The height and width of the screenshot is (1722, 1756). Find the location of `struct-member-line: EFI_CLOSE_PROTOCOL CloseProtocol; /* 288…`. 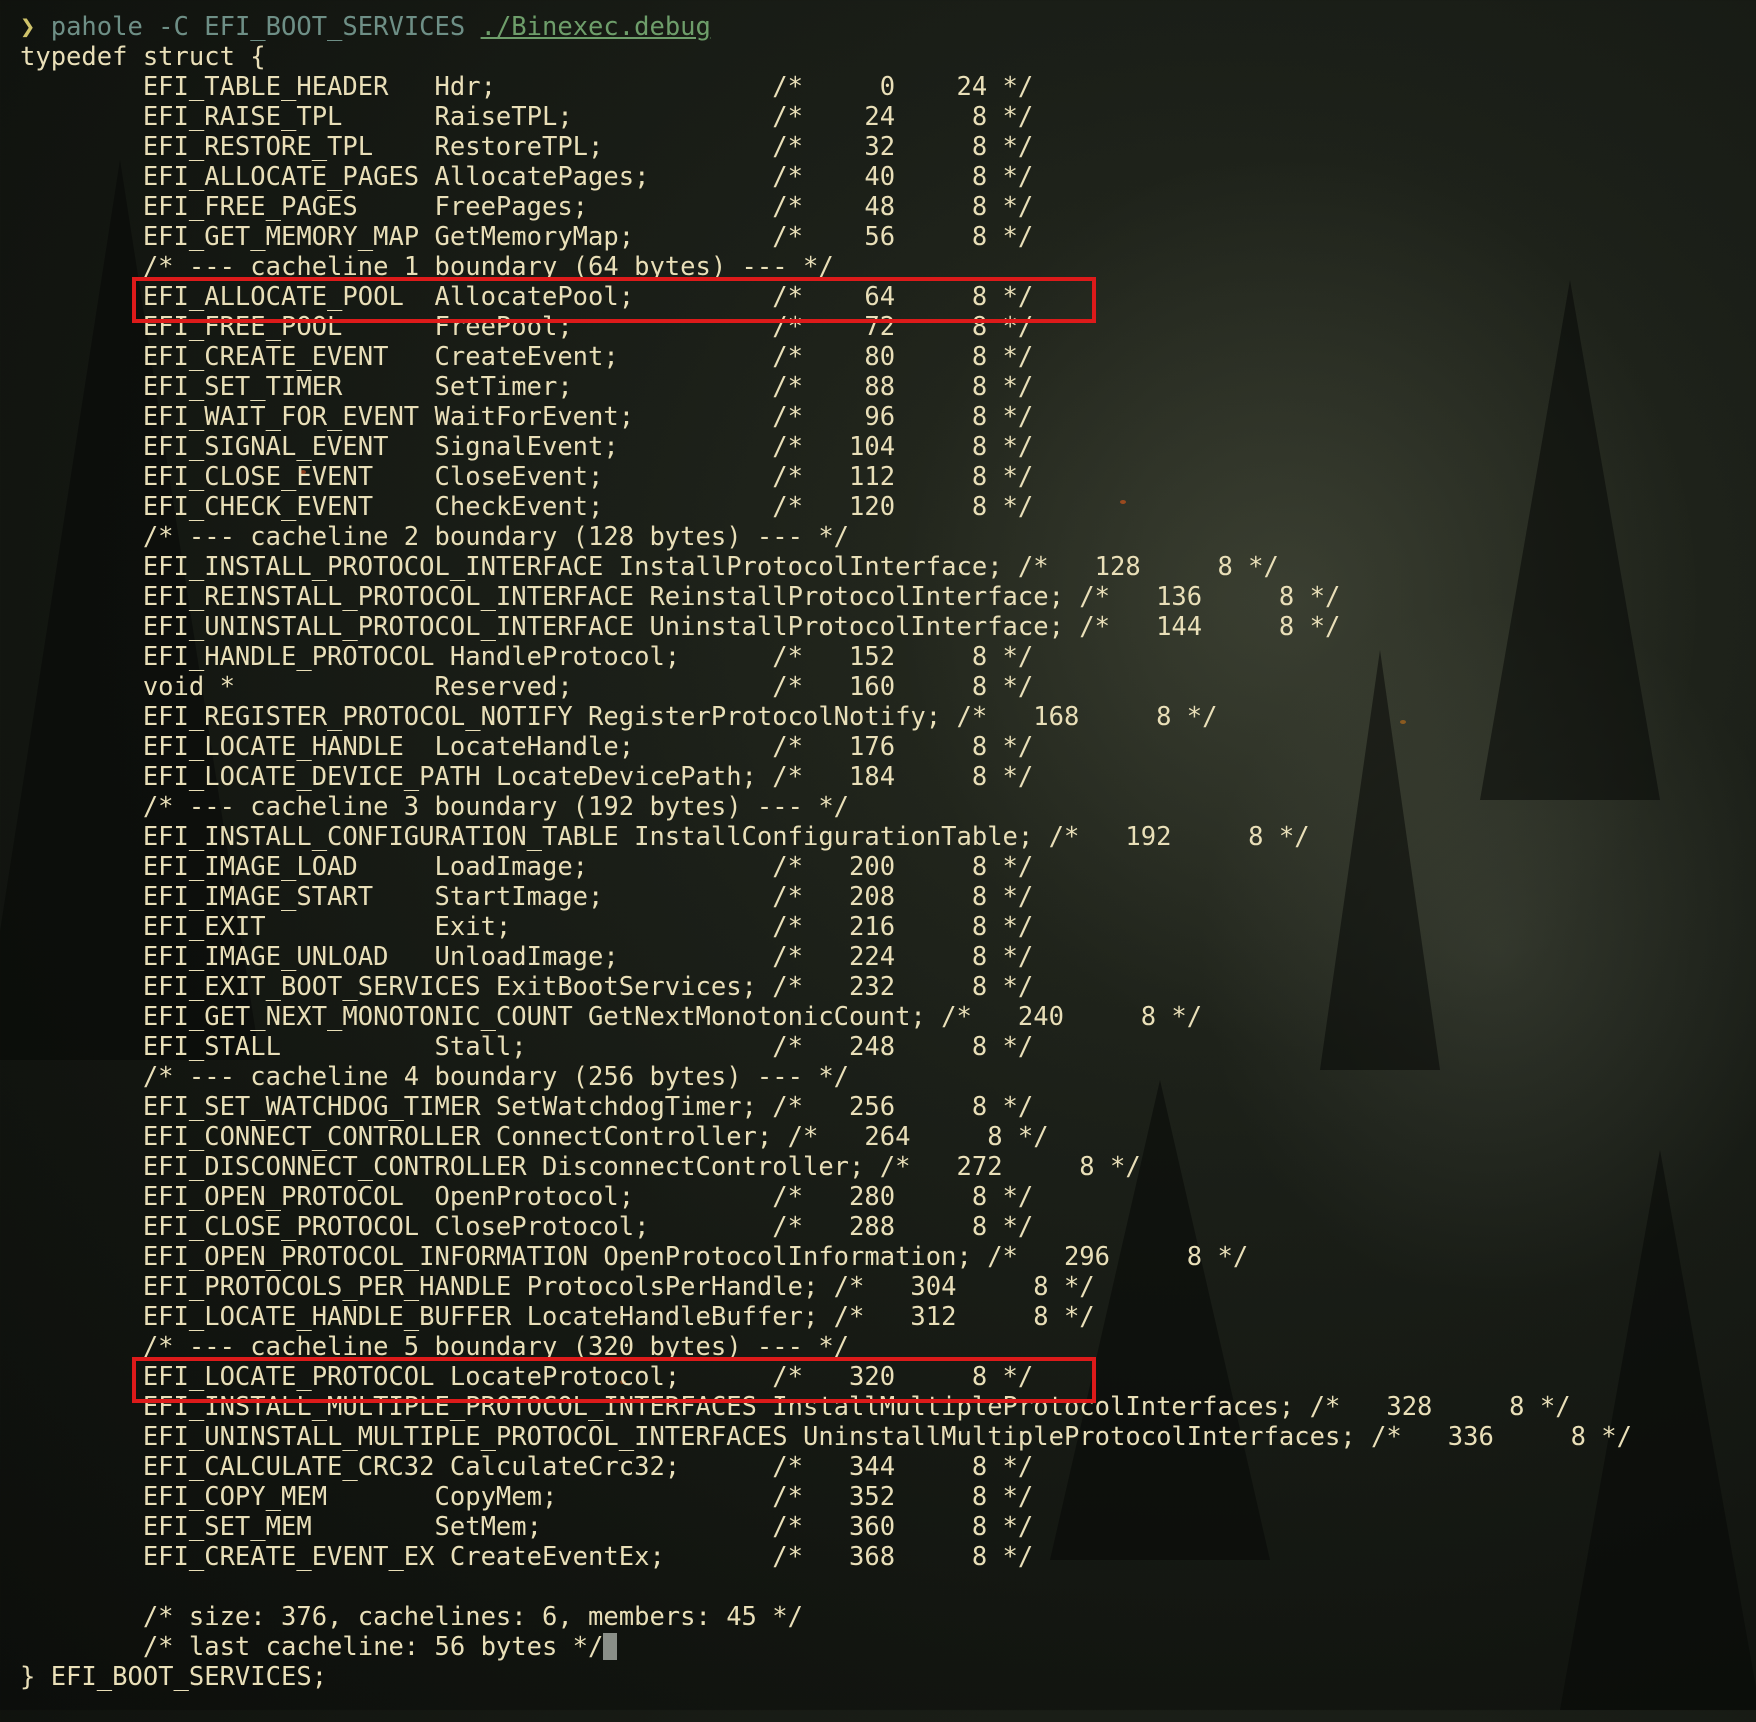

struct-member-line: EFI_CLOSE_PROTOCOL CloseProtocol; /* 288… is located at coordinates (527, 1227).